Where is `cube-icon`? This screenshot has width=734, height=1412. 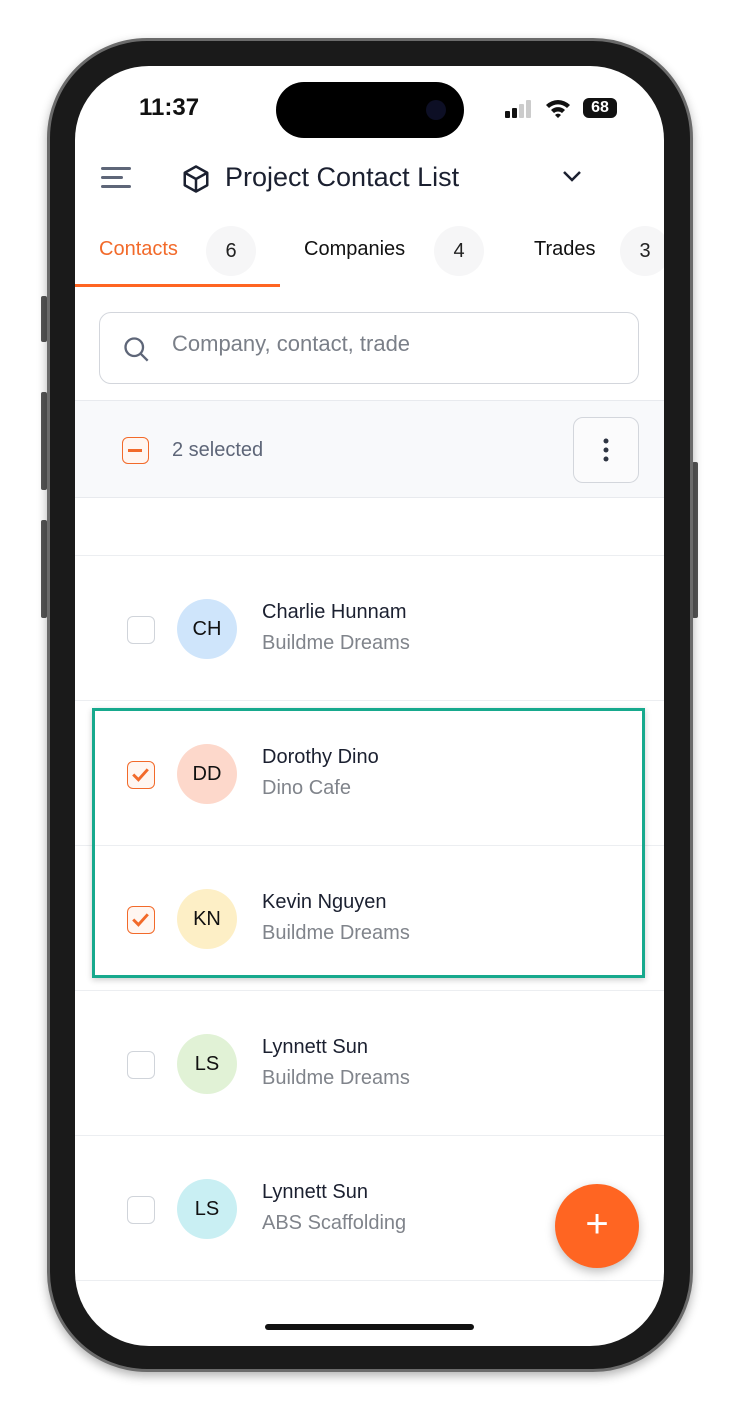
cube-icon is located at coordinates (196, 179).